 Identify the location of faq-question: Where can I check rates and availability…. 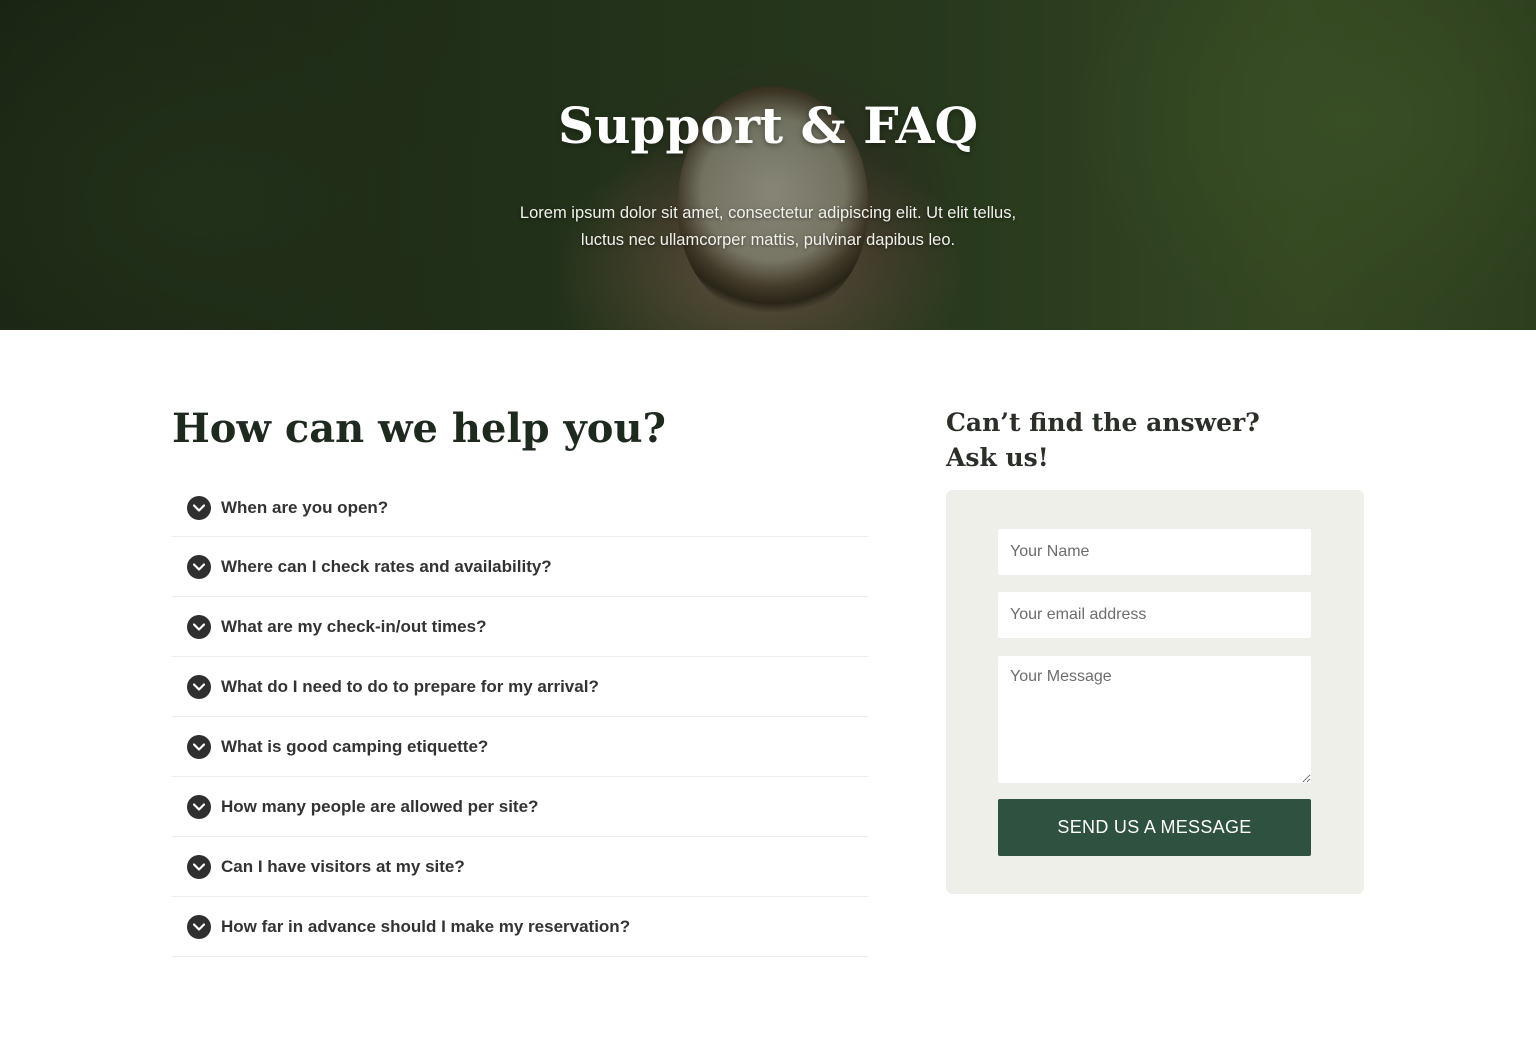
(386, 566).